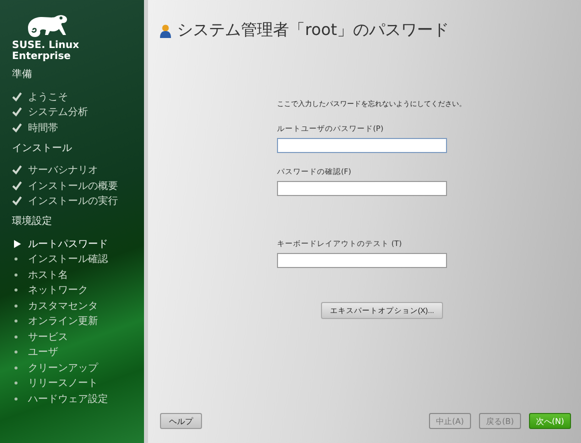 This screenshot has width=581, height=443. Describe the element at coordinates (63, 321) in the screenshot. I see `step-label: オンライン更新` at that location.